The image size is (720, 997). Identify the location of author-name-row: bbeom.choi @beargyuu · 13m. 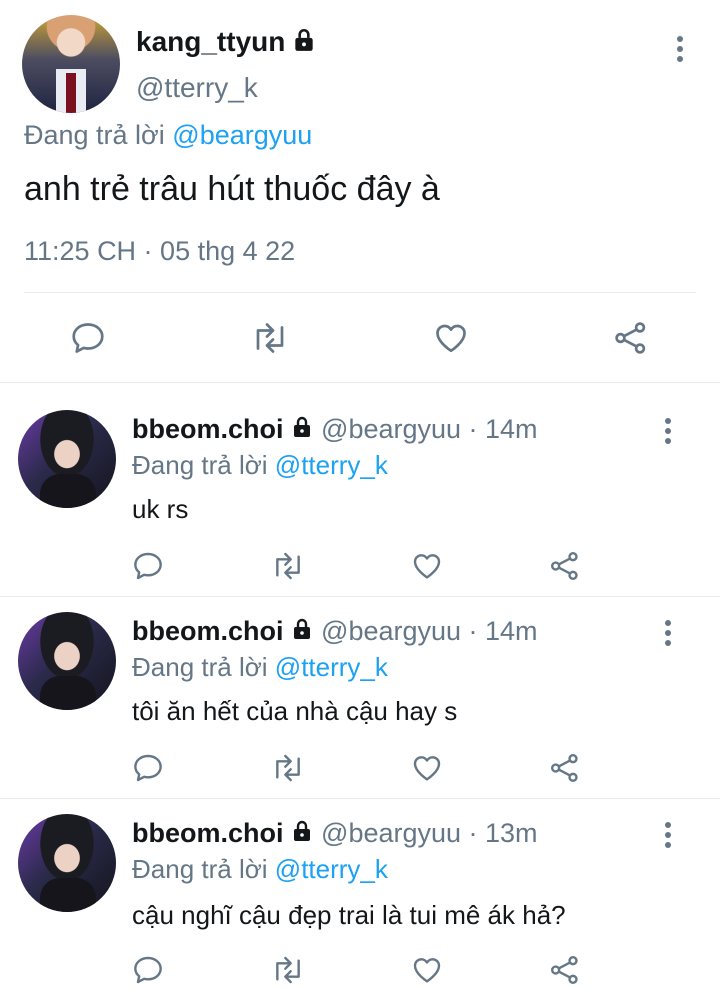
(335, 834).